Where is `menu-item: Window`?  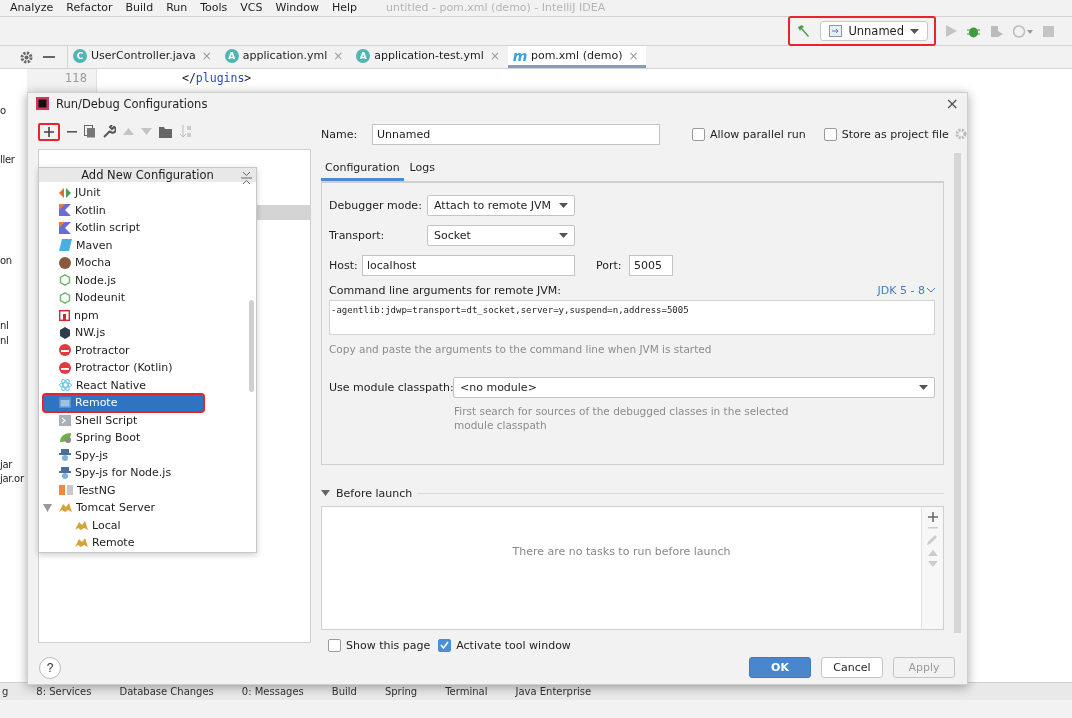 menu-item: Window is located at coordinates (297, 8).